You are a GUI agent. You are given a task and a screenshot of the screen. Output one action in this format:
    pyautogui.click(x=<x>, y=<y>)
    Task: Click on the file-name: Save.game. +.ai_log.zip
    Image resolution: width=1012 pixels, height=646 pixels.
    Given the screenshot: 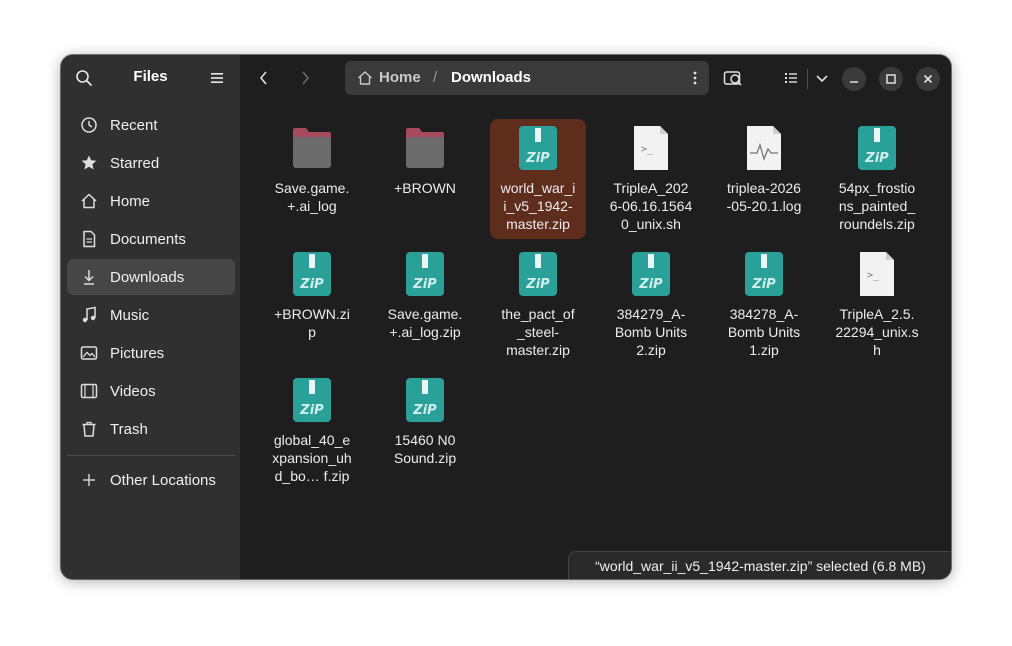 What is the action you would take?
    pyautogui.click(x=425, y=323)
    